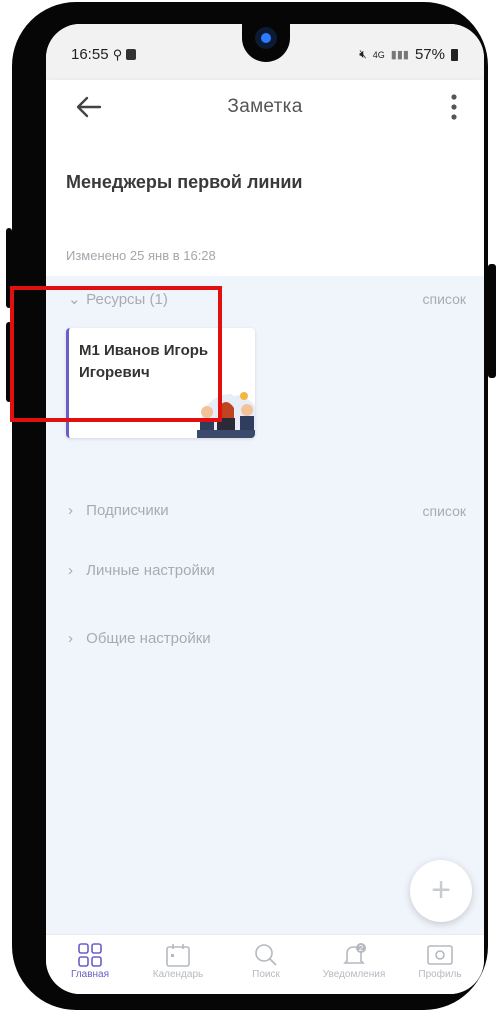  Describe the element at coordinates (266, 955) in the screenshot. I see `search-icon` at that location.